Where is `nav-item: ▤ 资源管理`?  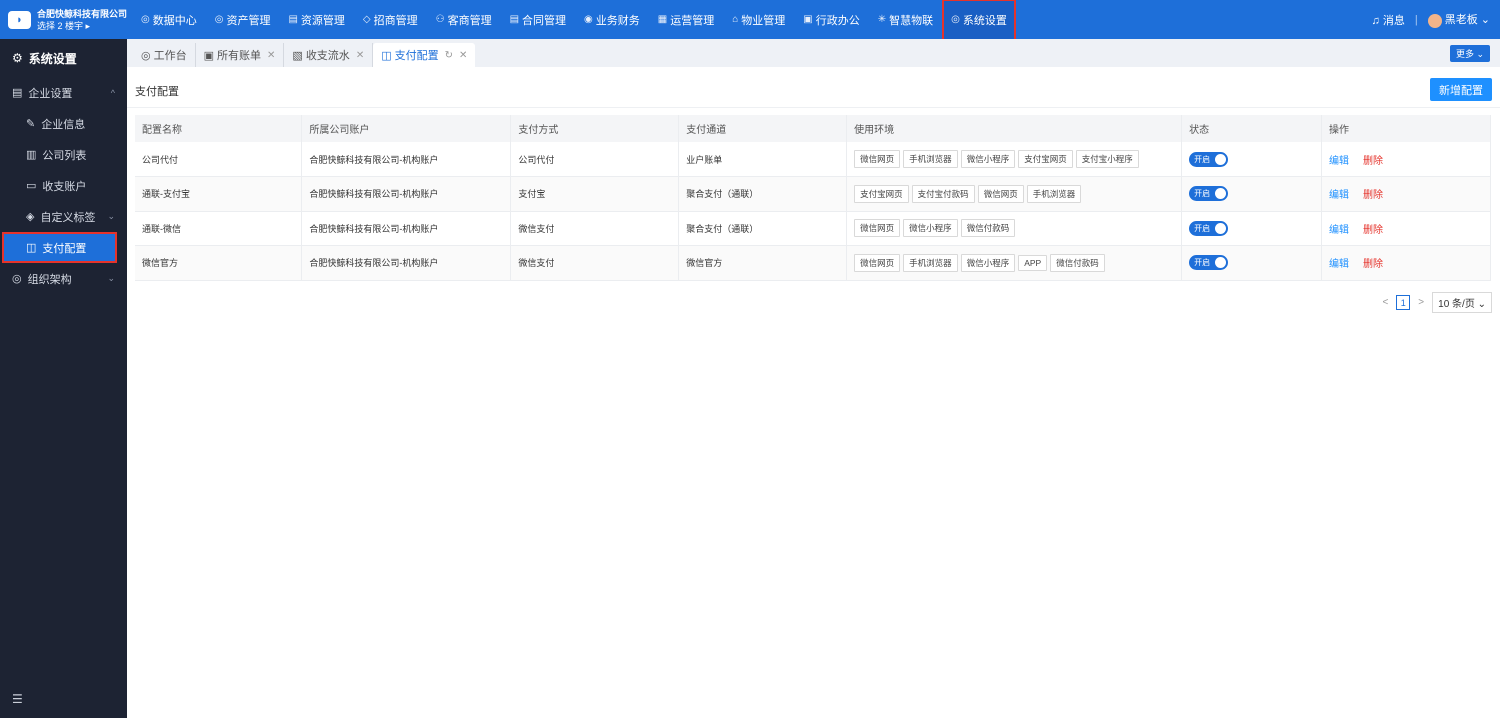
nav-item: ▤ 资源管理 is located at coordinates (316, 19).